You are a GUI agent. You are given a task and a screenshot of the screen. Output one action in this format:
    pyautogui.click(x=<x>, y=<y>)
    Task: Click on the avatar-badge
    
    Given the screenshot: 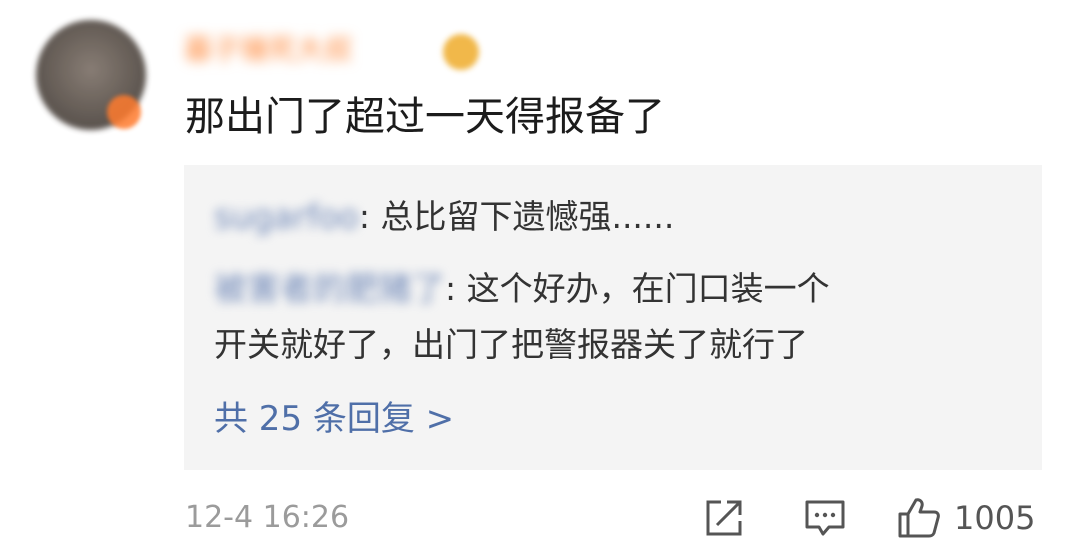 What is the action you would take?
    pyautogui.click(x=124, y=112)
    